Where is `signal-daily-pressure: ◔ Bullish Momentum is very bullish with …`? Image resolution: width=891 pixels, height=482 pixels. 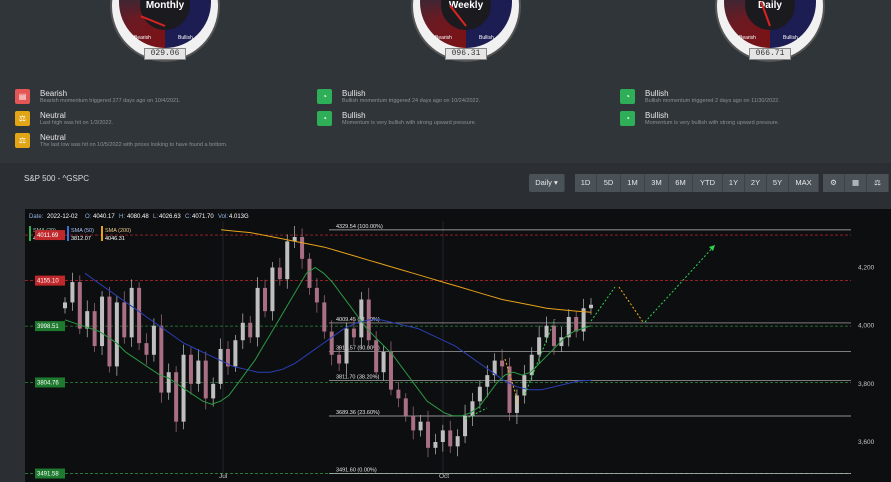 signal-daily-pressure: ◔ Bullish Momentum is very bullish with … is located at coordinates (751, 119).